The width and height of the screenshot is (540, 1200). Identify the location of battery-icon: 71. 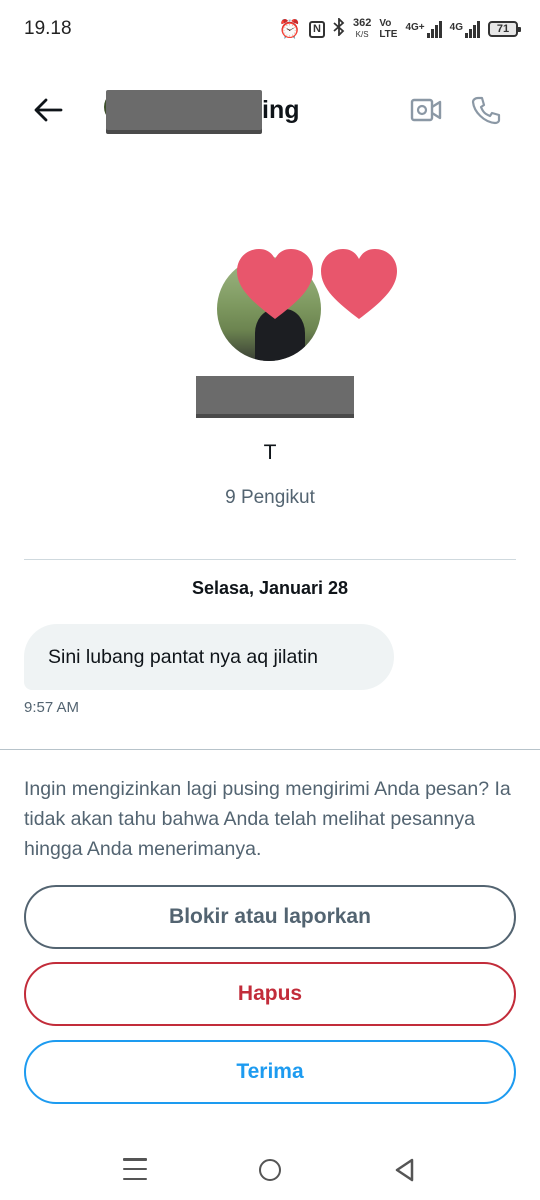
(504, 29).